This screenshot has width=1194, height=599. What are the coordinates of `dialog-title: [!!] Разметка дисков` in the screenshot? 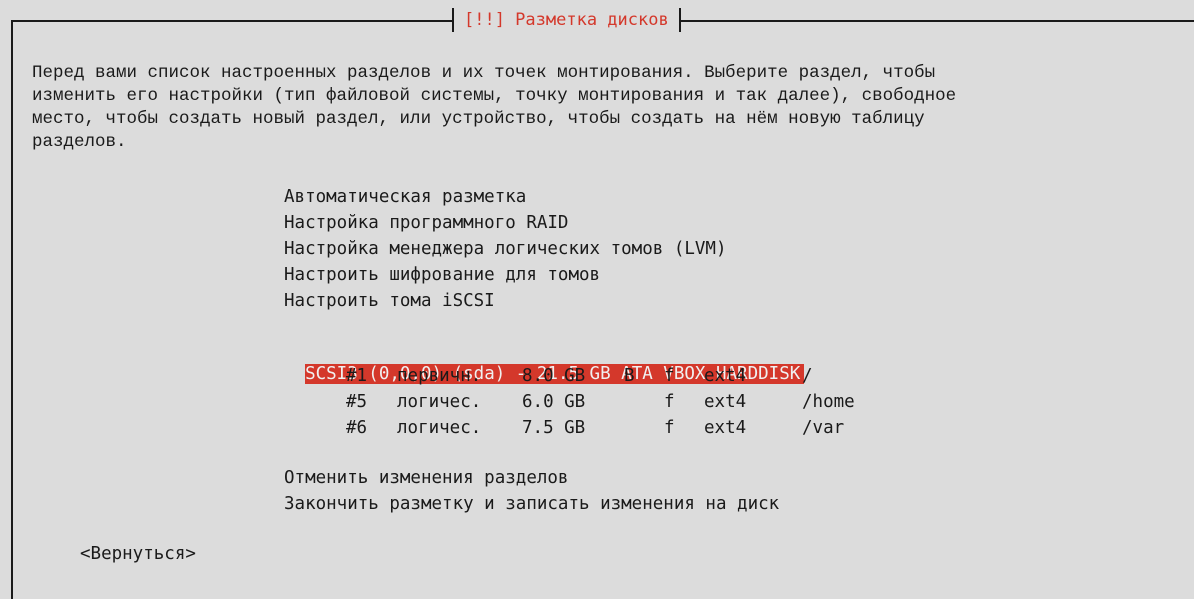 It's located at (566, 20).